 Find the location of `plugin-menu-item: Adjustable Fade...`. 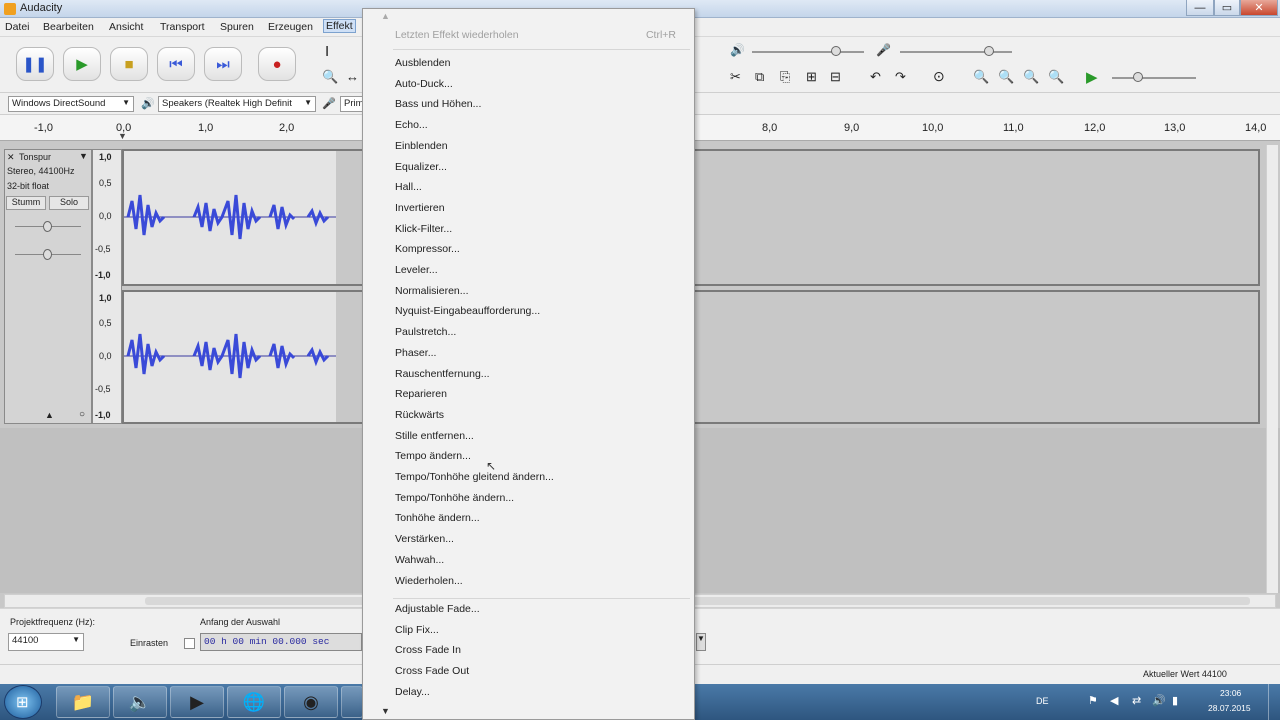

plugin-menu-item: Adjustable Fade... is located at coordinates (437, 609).